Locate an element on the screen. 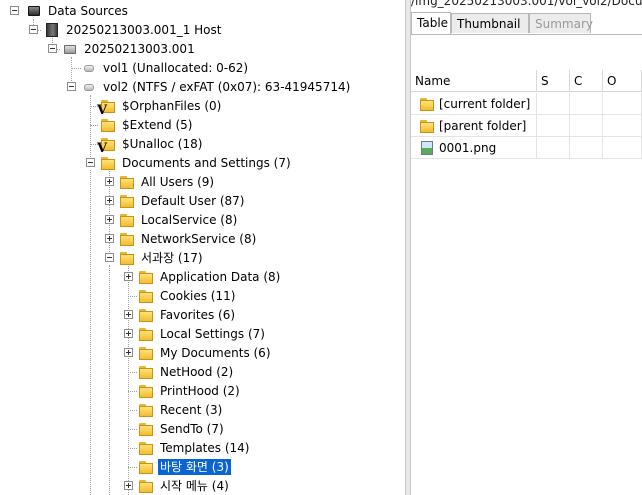  column-header-c: C is located at coordinates (586, 81).